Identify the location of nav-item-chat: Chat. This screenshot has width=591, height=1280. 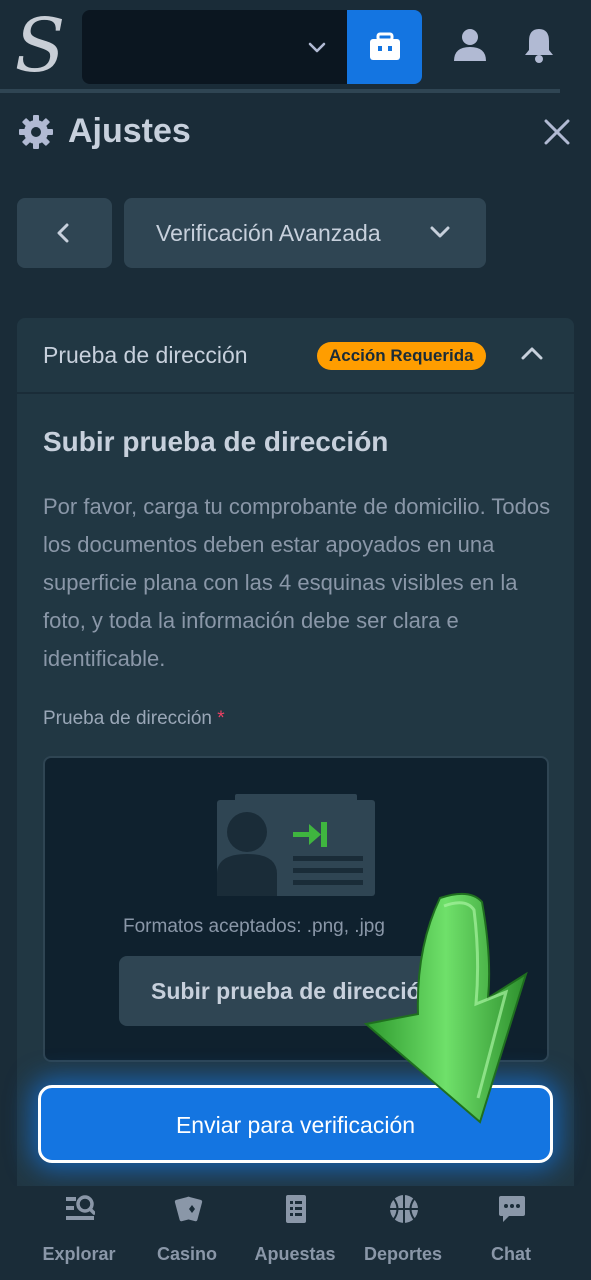
(511, 1234).